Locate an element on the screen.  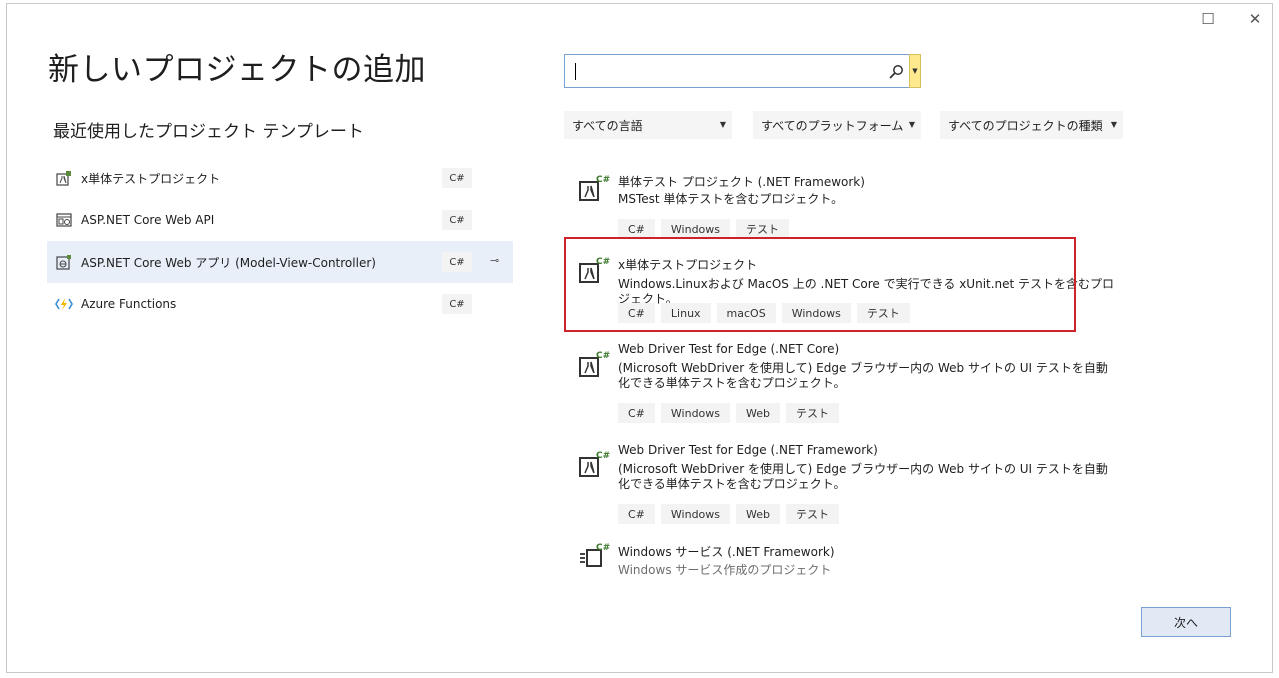
recent-templates-heading: 最近使用したプロジェクト テンプレート is located at coordinates (208, 132).